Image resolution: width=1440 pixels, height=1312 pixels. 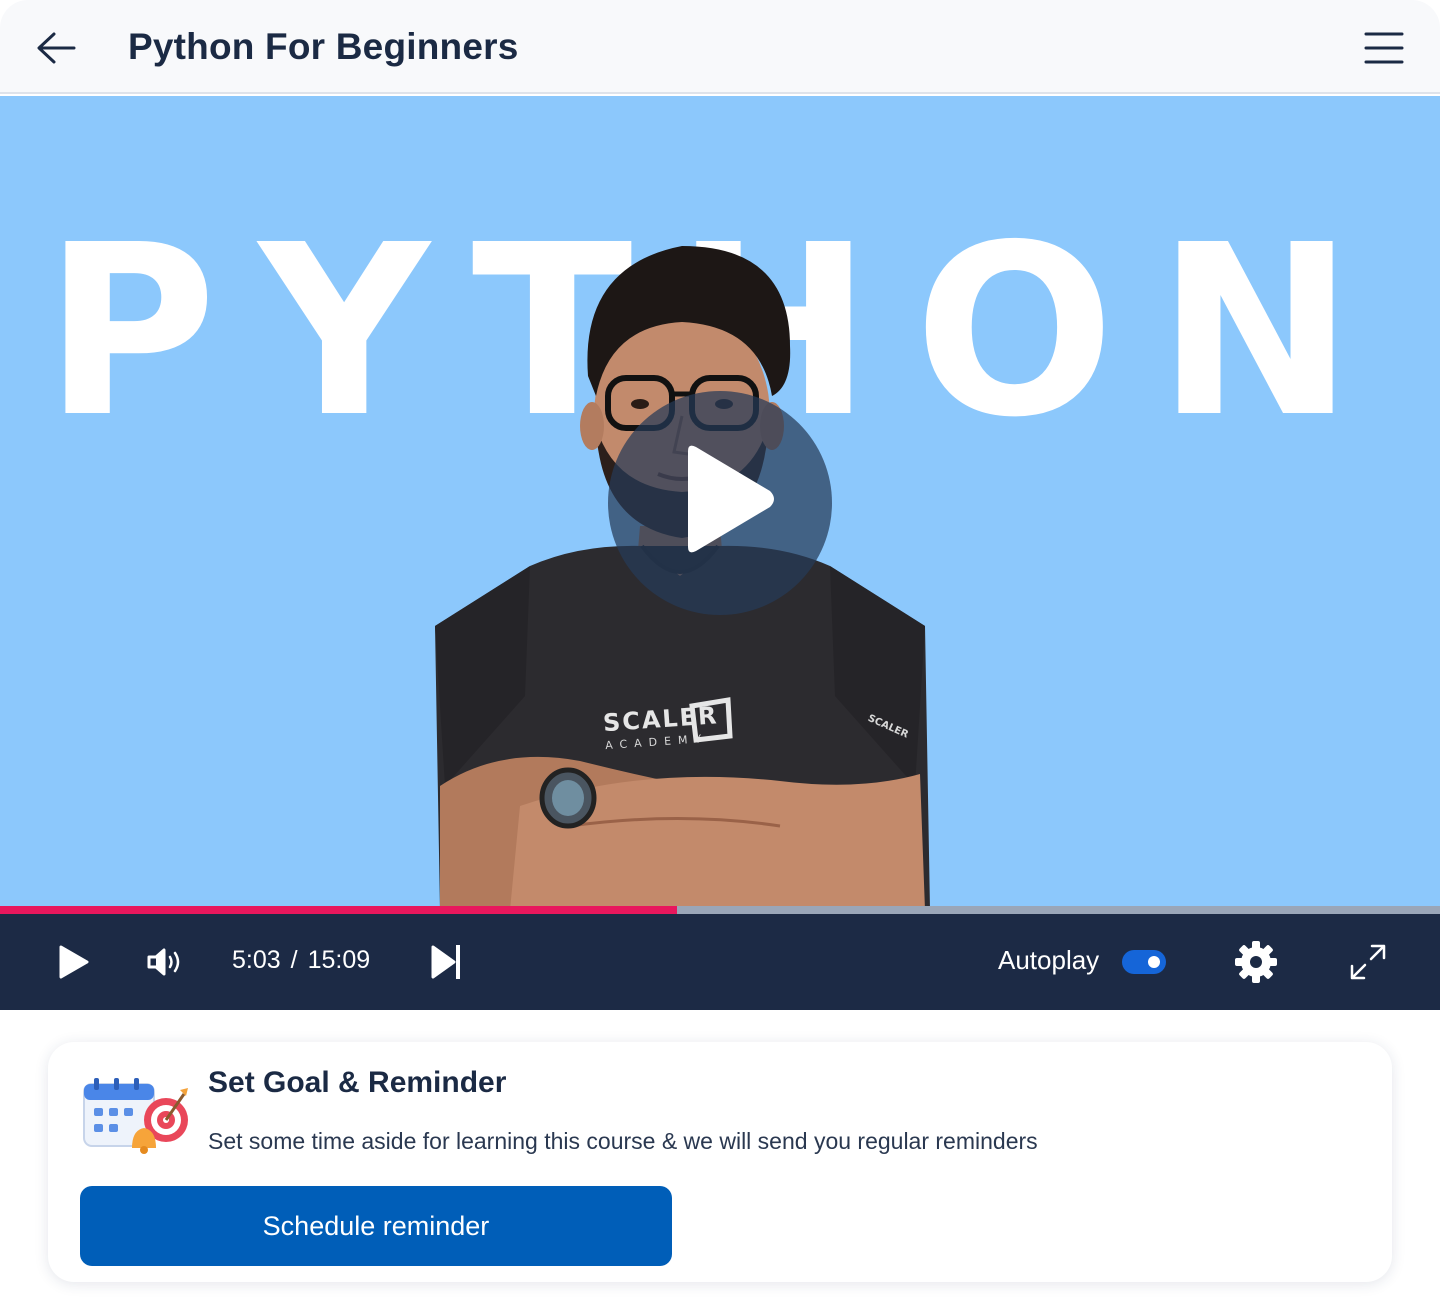 I want to click on top-header: Python For Beginners, so click(x=720, y=47).